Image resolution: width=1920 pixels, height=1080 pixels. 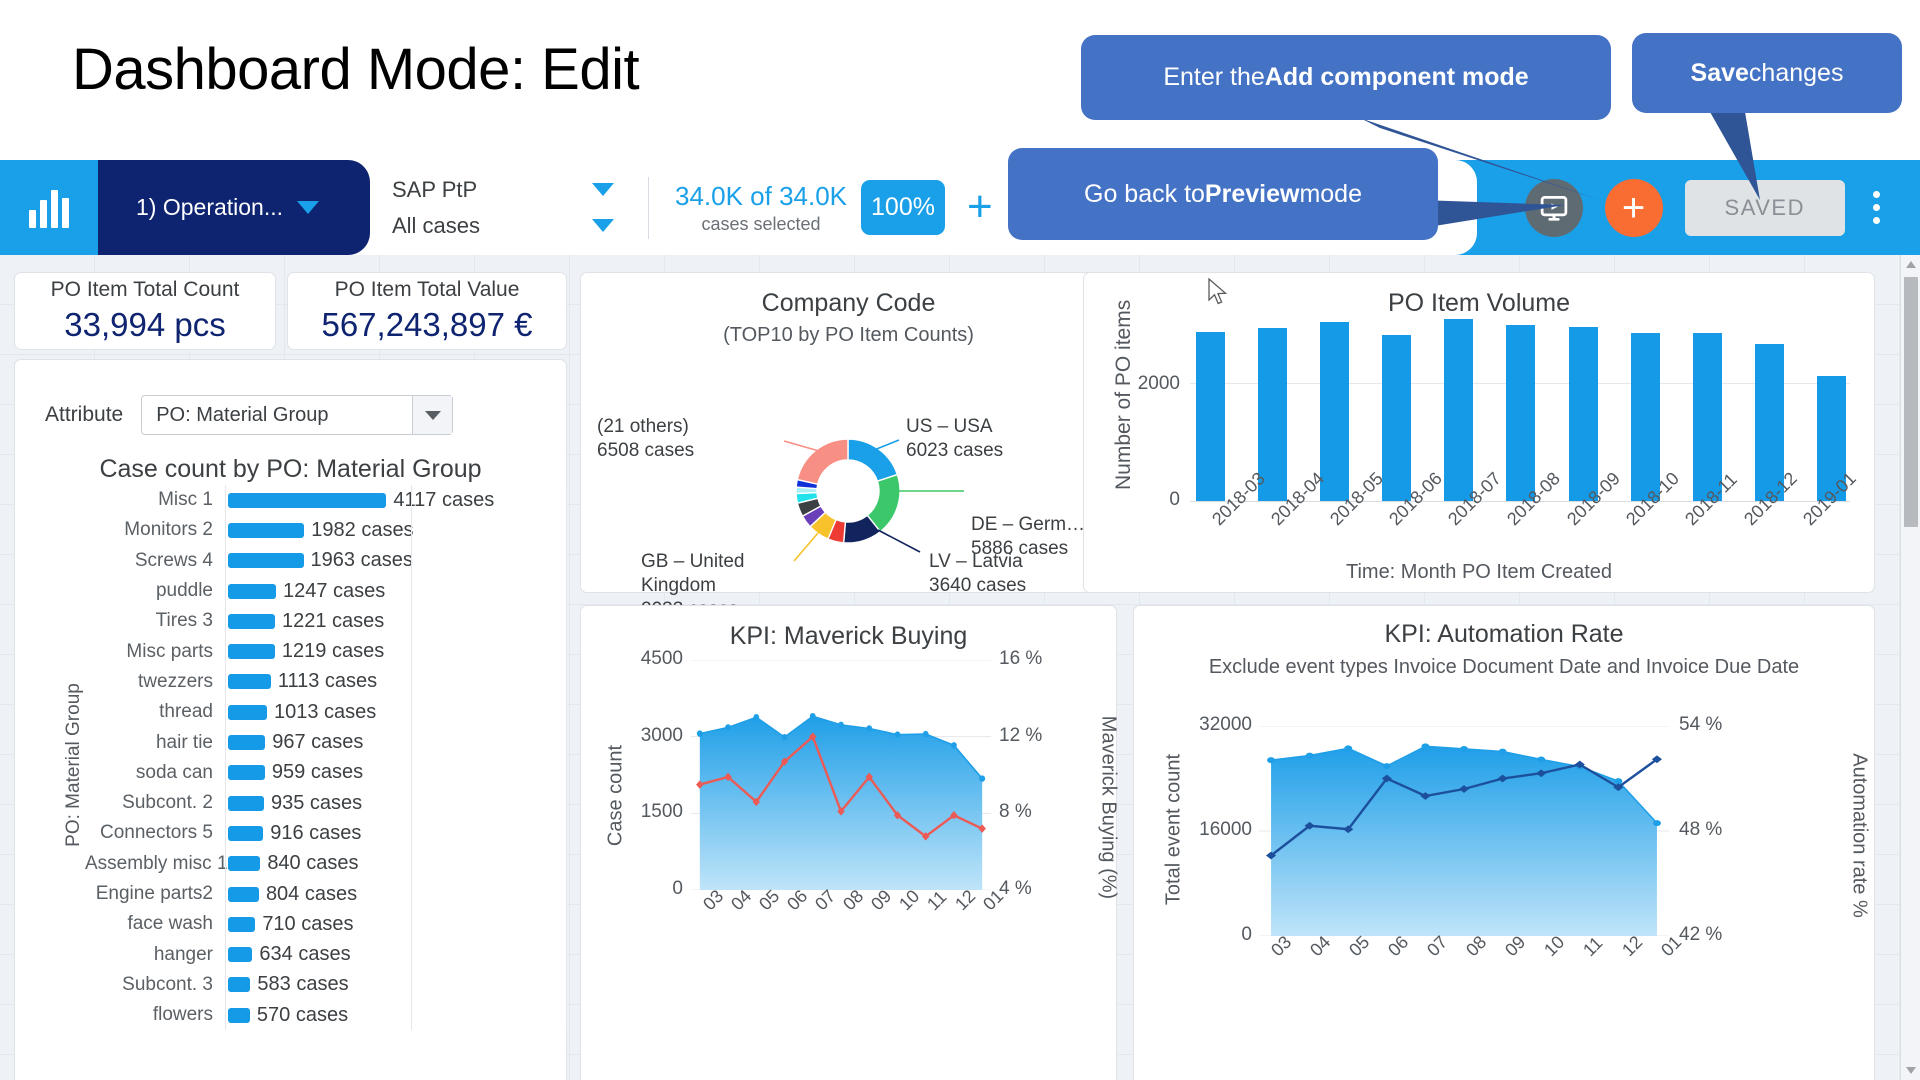 What do you see at coordinates (1911, 402) in the screenshot?
I see `scrollbar-thumb` at bounding box center [1911, 402].